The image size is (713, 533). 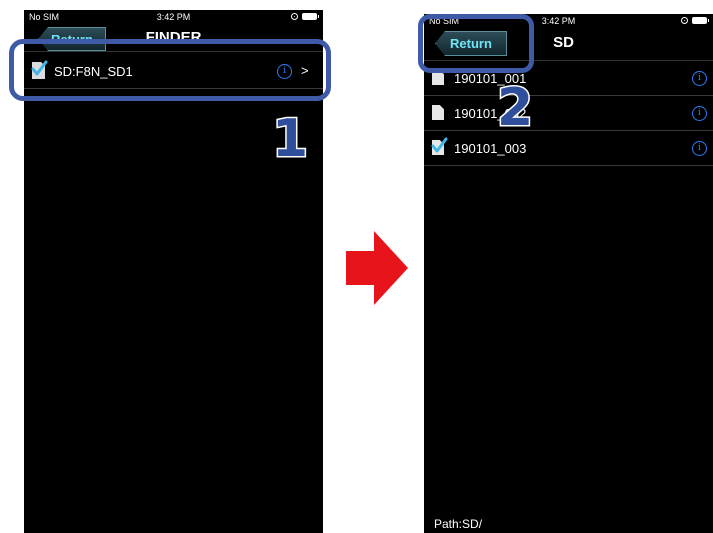 I want to click on path-label: Path:SD/, so click(x=458, y=524).